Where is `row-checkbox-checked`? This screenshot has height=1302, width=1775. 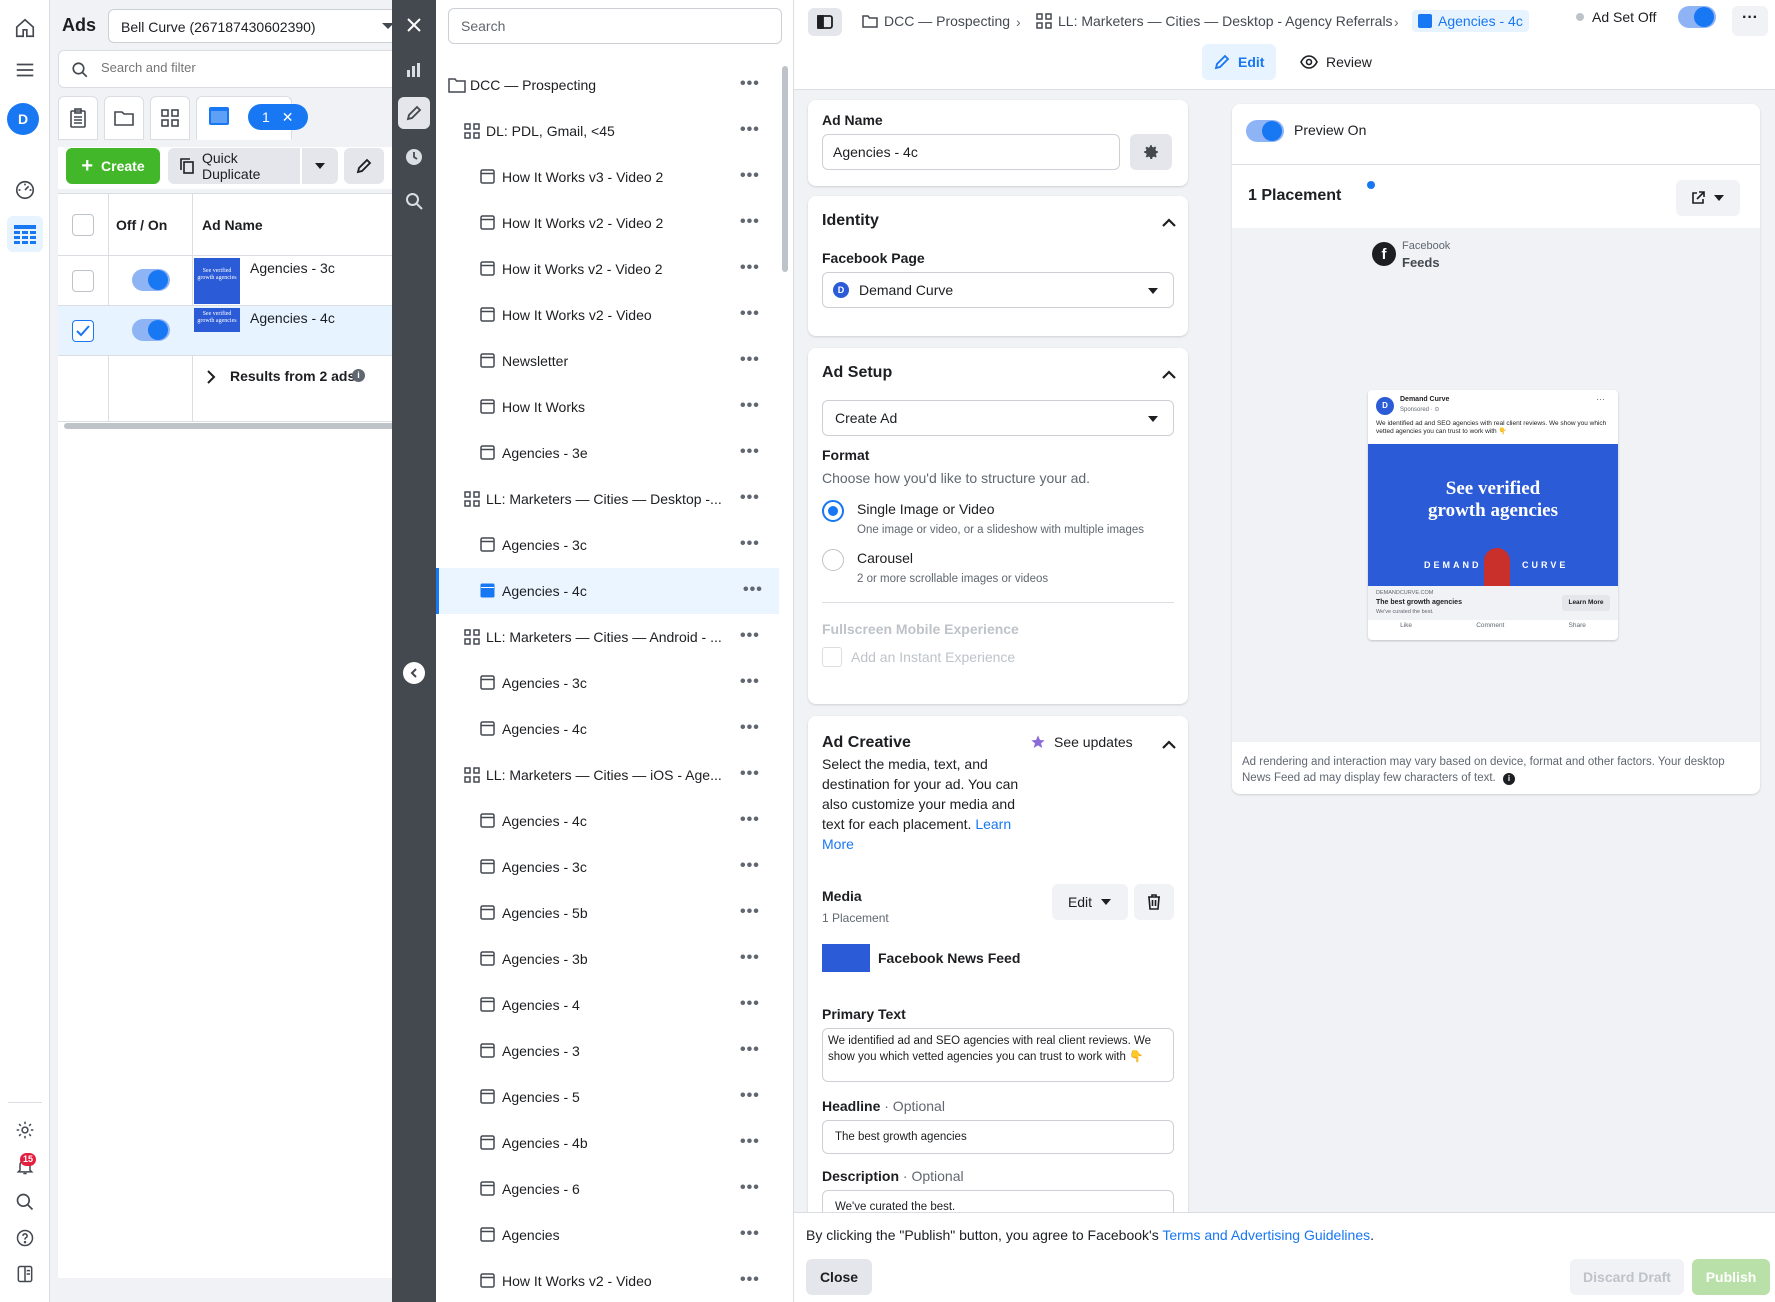 row-checkbox-checked is located at coordinates (83, 331).